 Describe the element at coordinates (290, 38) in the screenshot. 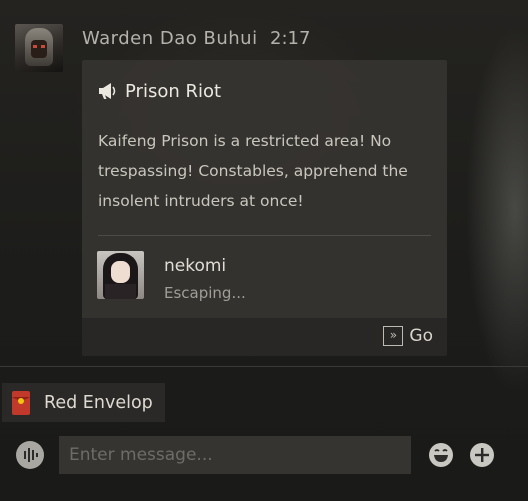

I see `message-time: 2:17` at that location.